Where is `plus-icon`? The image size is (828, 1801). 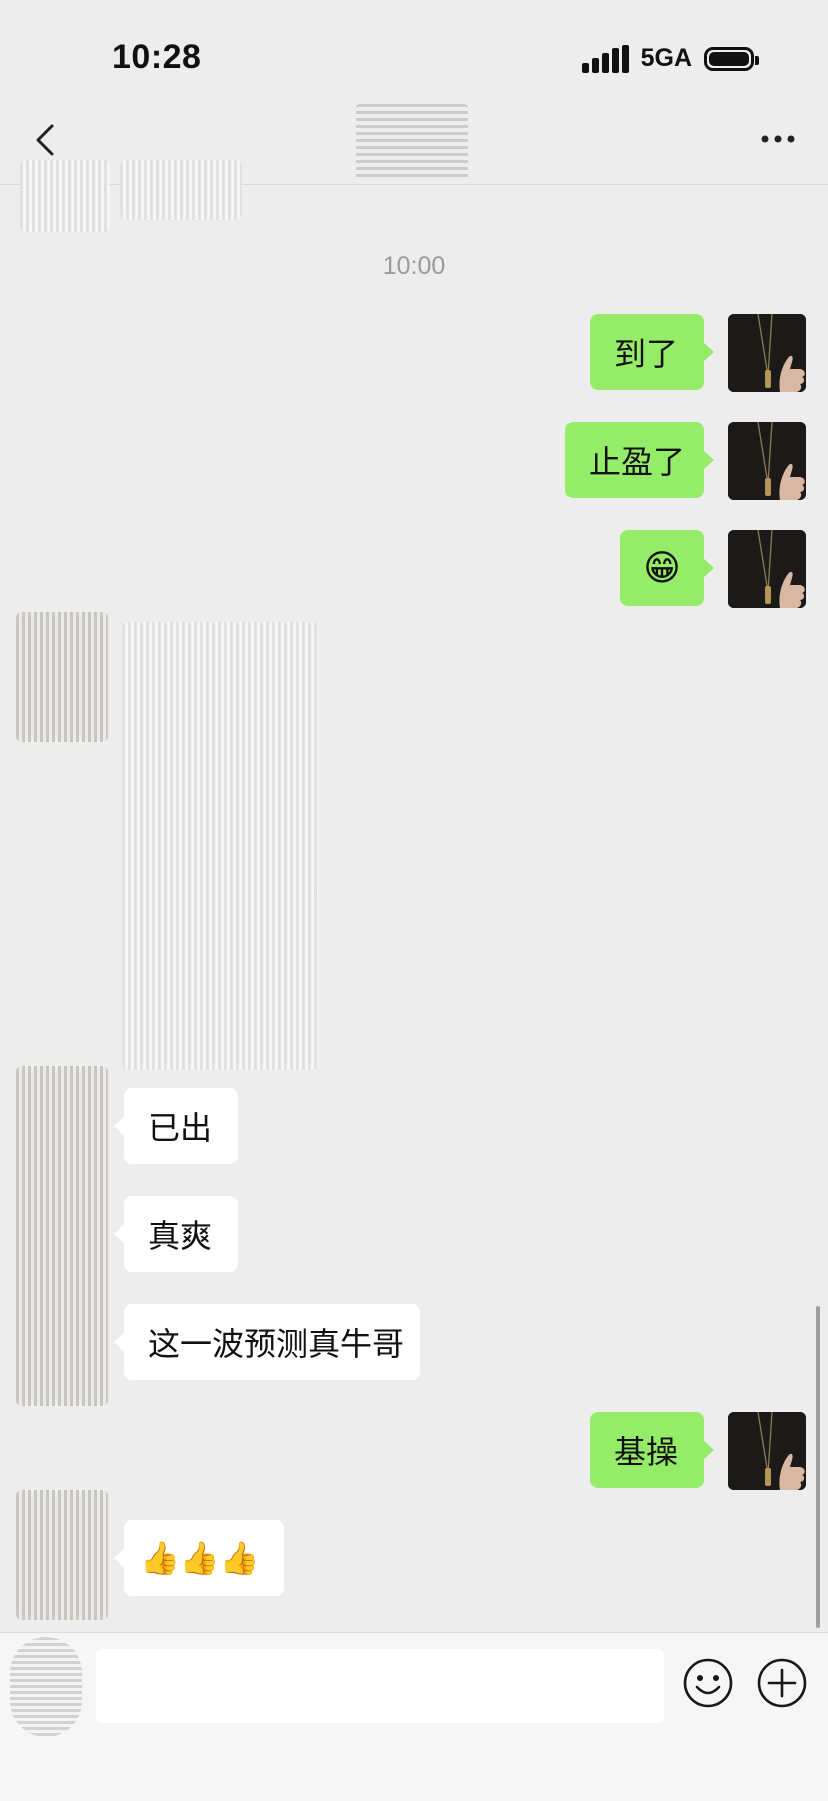
plus-icon is located at coordinates (782, 1683).